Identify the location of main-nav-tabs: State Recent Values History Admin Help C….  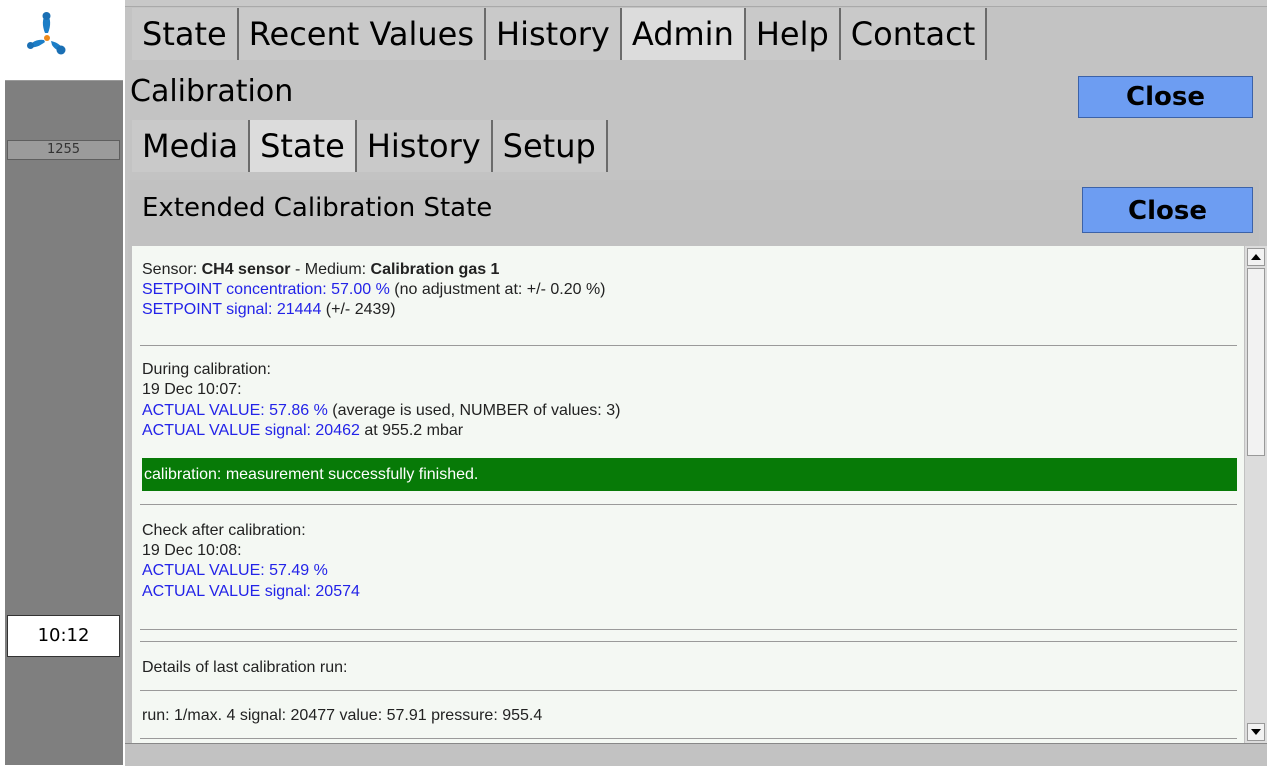
(560, 34).